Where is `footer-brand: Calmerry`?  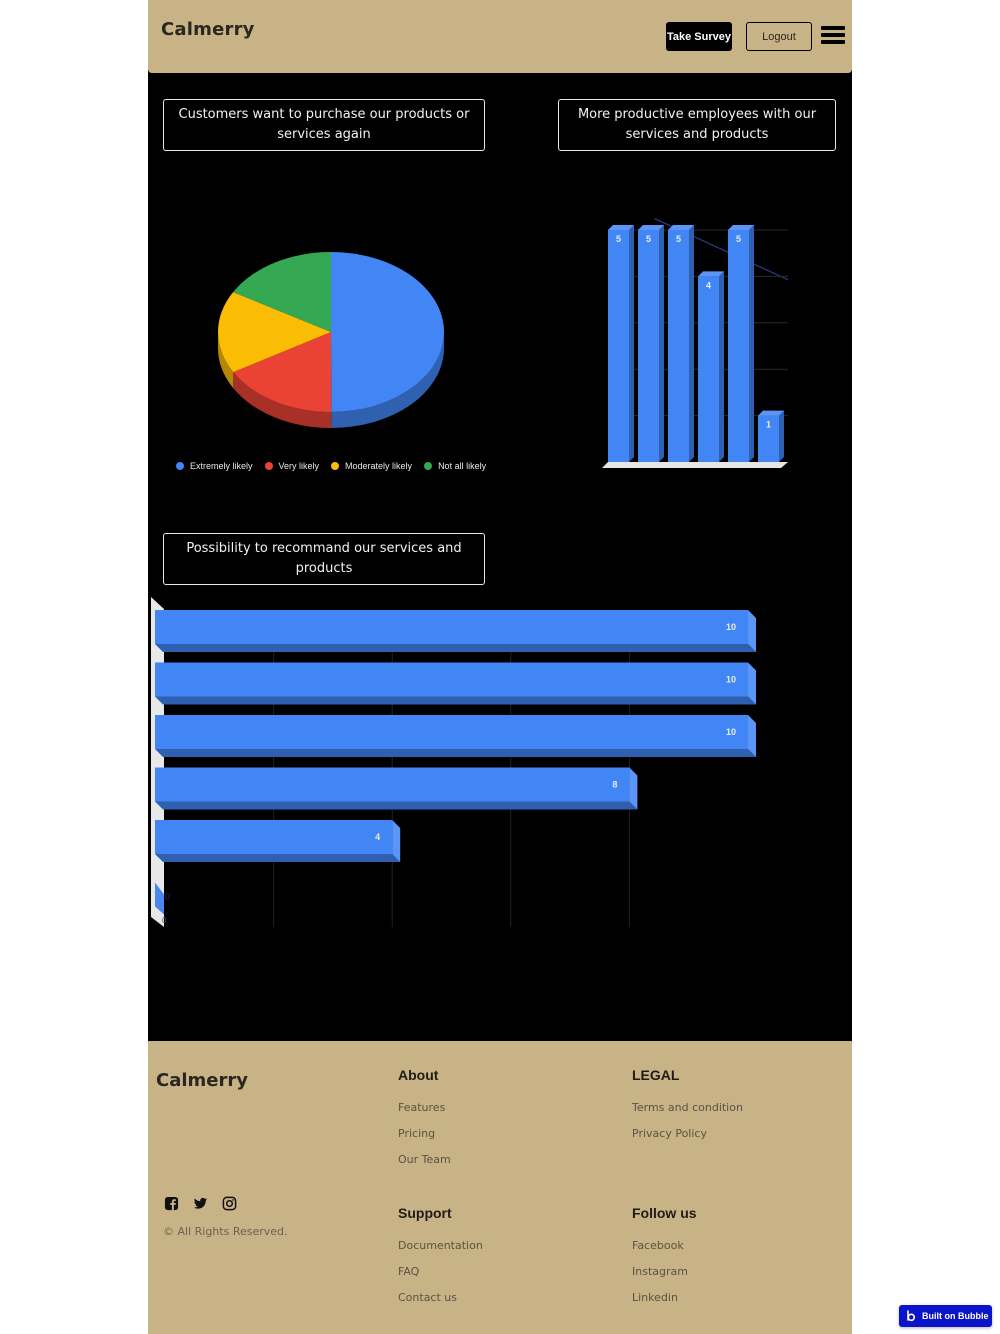
footer-brand: Calmerry is located at coordinates (202, 1080).